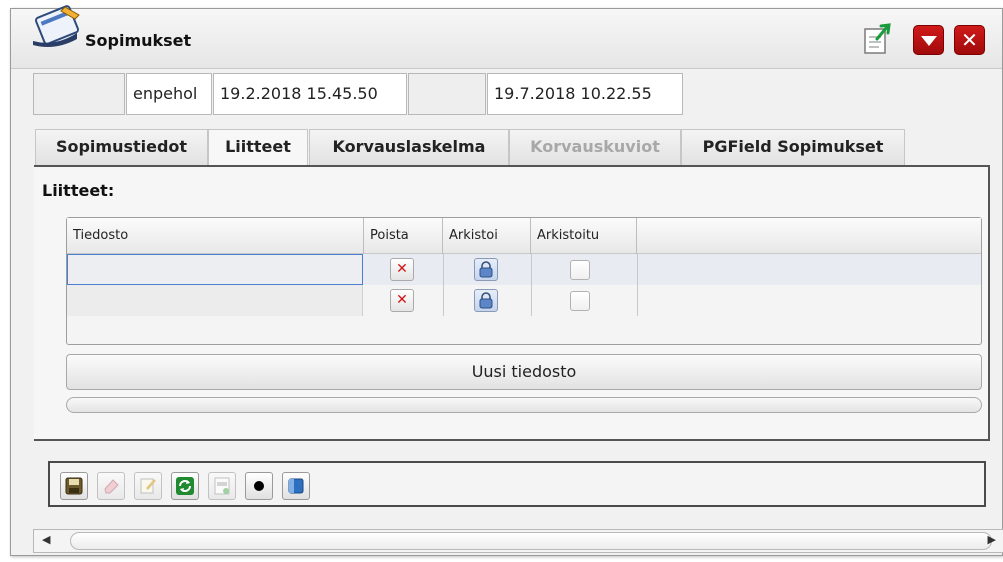 Image resolution: width=1003 pixels, height=562 pixels. Describe the element at coordinates (215, 236) in the screenshot. I see `column-header-file: Tiedosto` at that location.